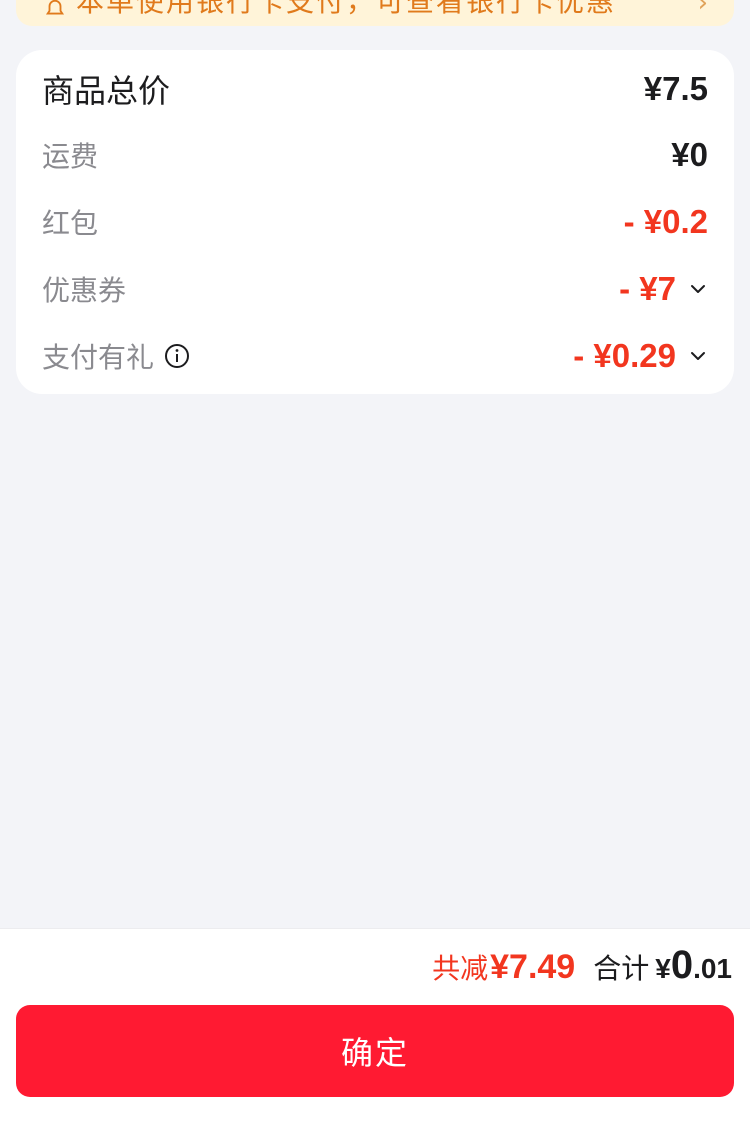 The height and width of the screenshot is (1133, 750). I want to click on red-packet-label: 红包, so click(70, 223).